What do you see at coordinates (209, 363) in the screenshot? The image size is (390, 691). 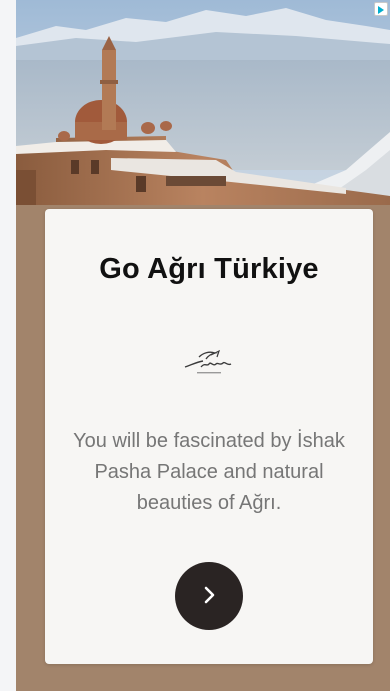 I see `turkiye-logo` at bounding box center [209, 363].